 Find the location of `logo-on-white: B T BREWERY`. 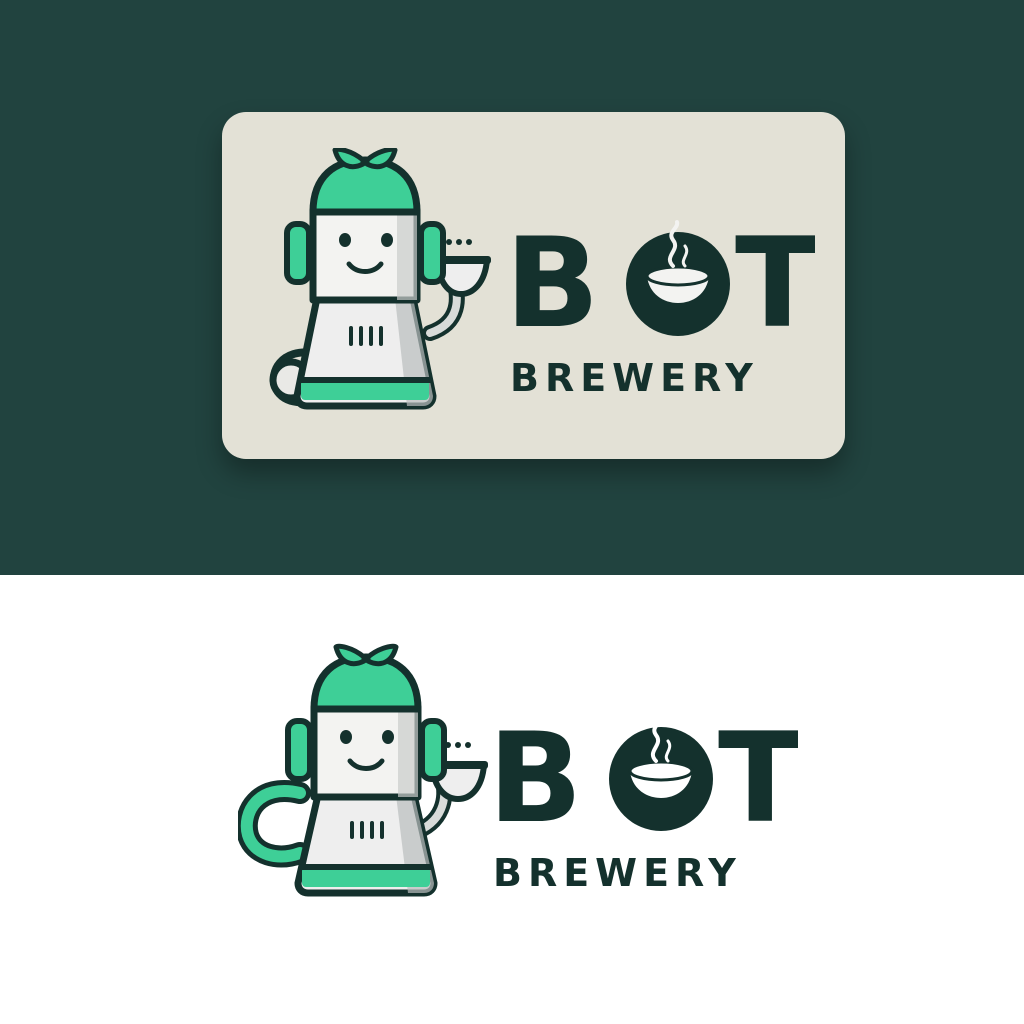

logo-on-white: B T BREWERY is located at coordinates (518, 778).